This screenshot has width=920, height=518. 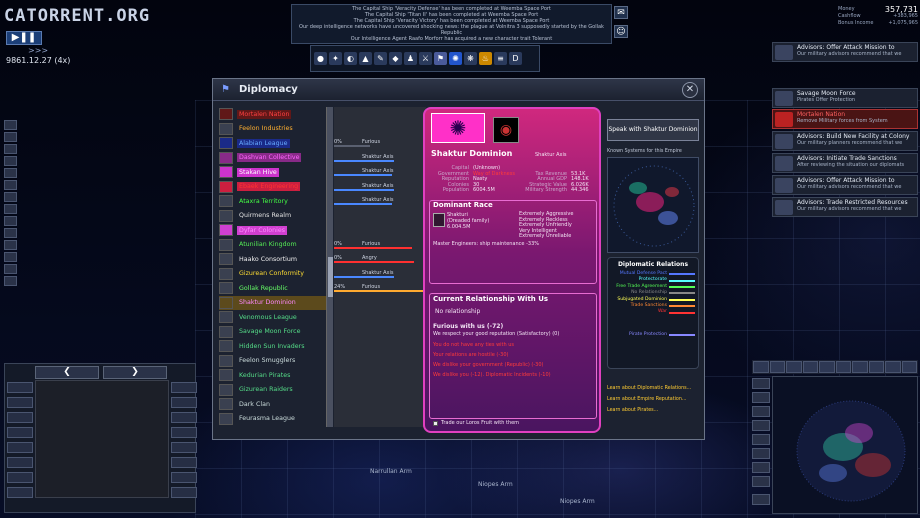 What do you see at coordinates (276, 230) in the screenshot?
I see `empire-row: Dyfar Colonies` at bounding box center [276, 230].